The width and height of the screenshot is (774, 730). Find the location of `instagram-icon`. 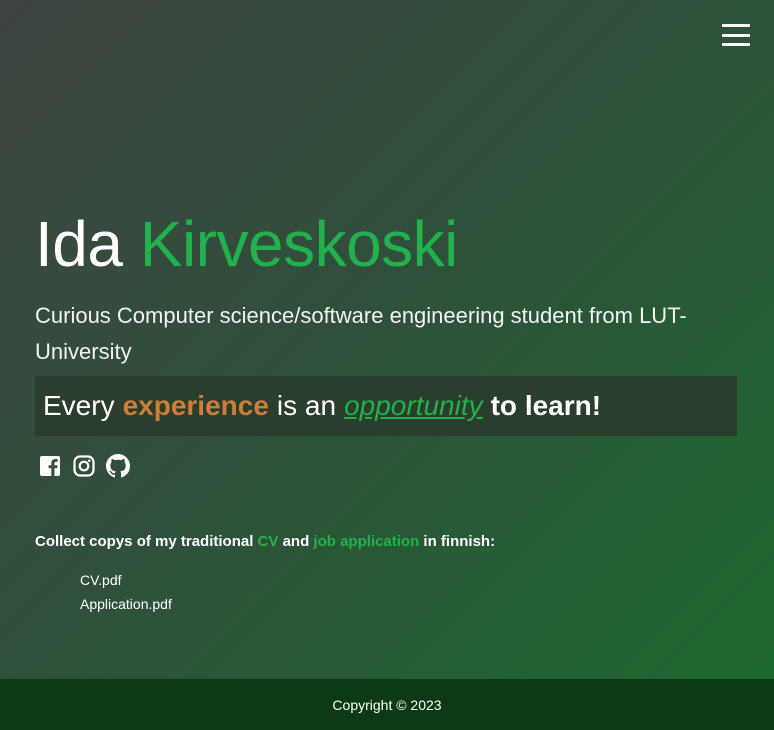

instagram-icon is located at coordinates (84, 466).